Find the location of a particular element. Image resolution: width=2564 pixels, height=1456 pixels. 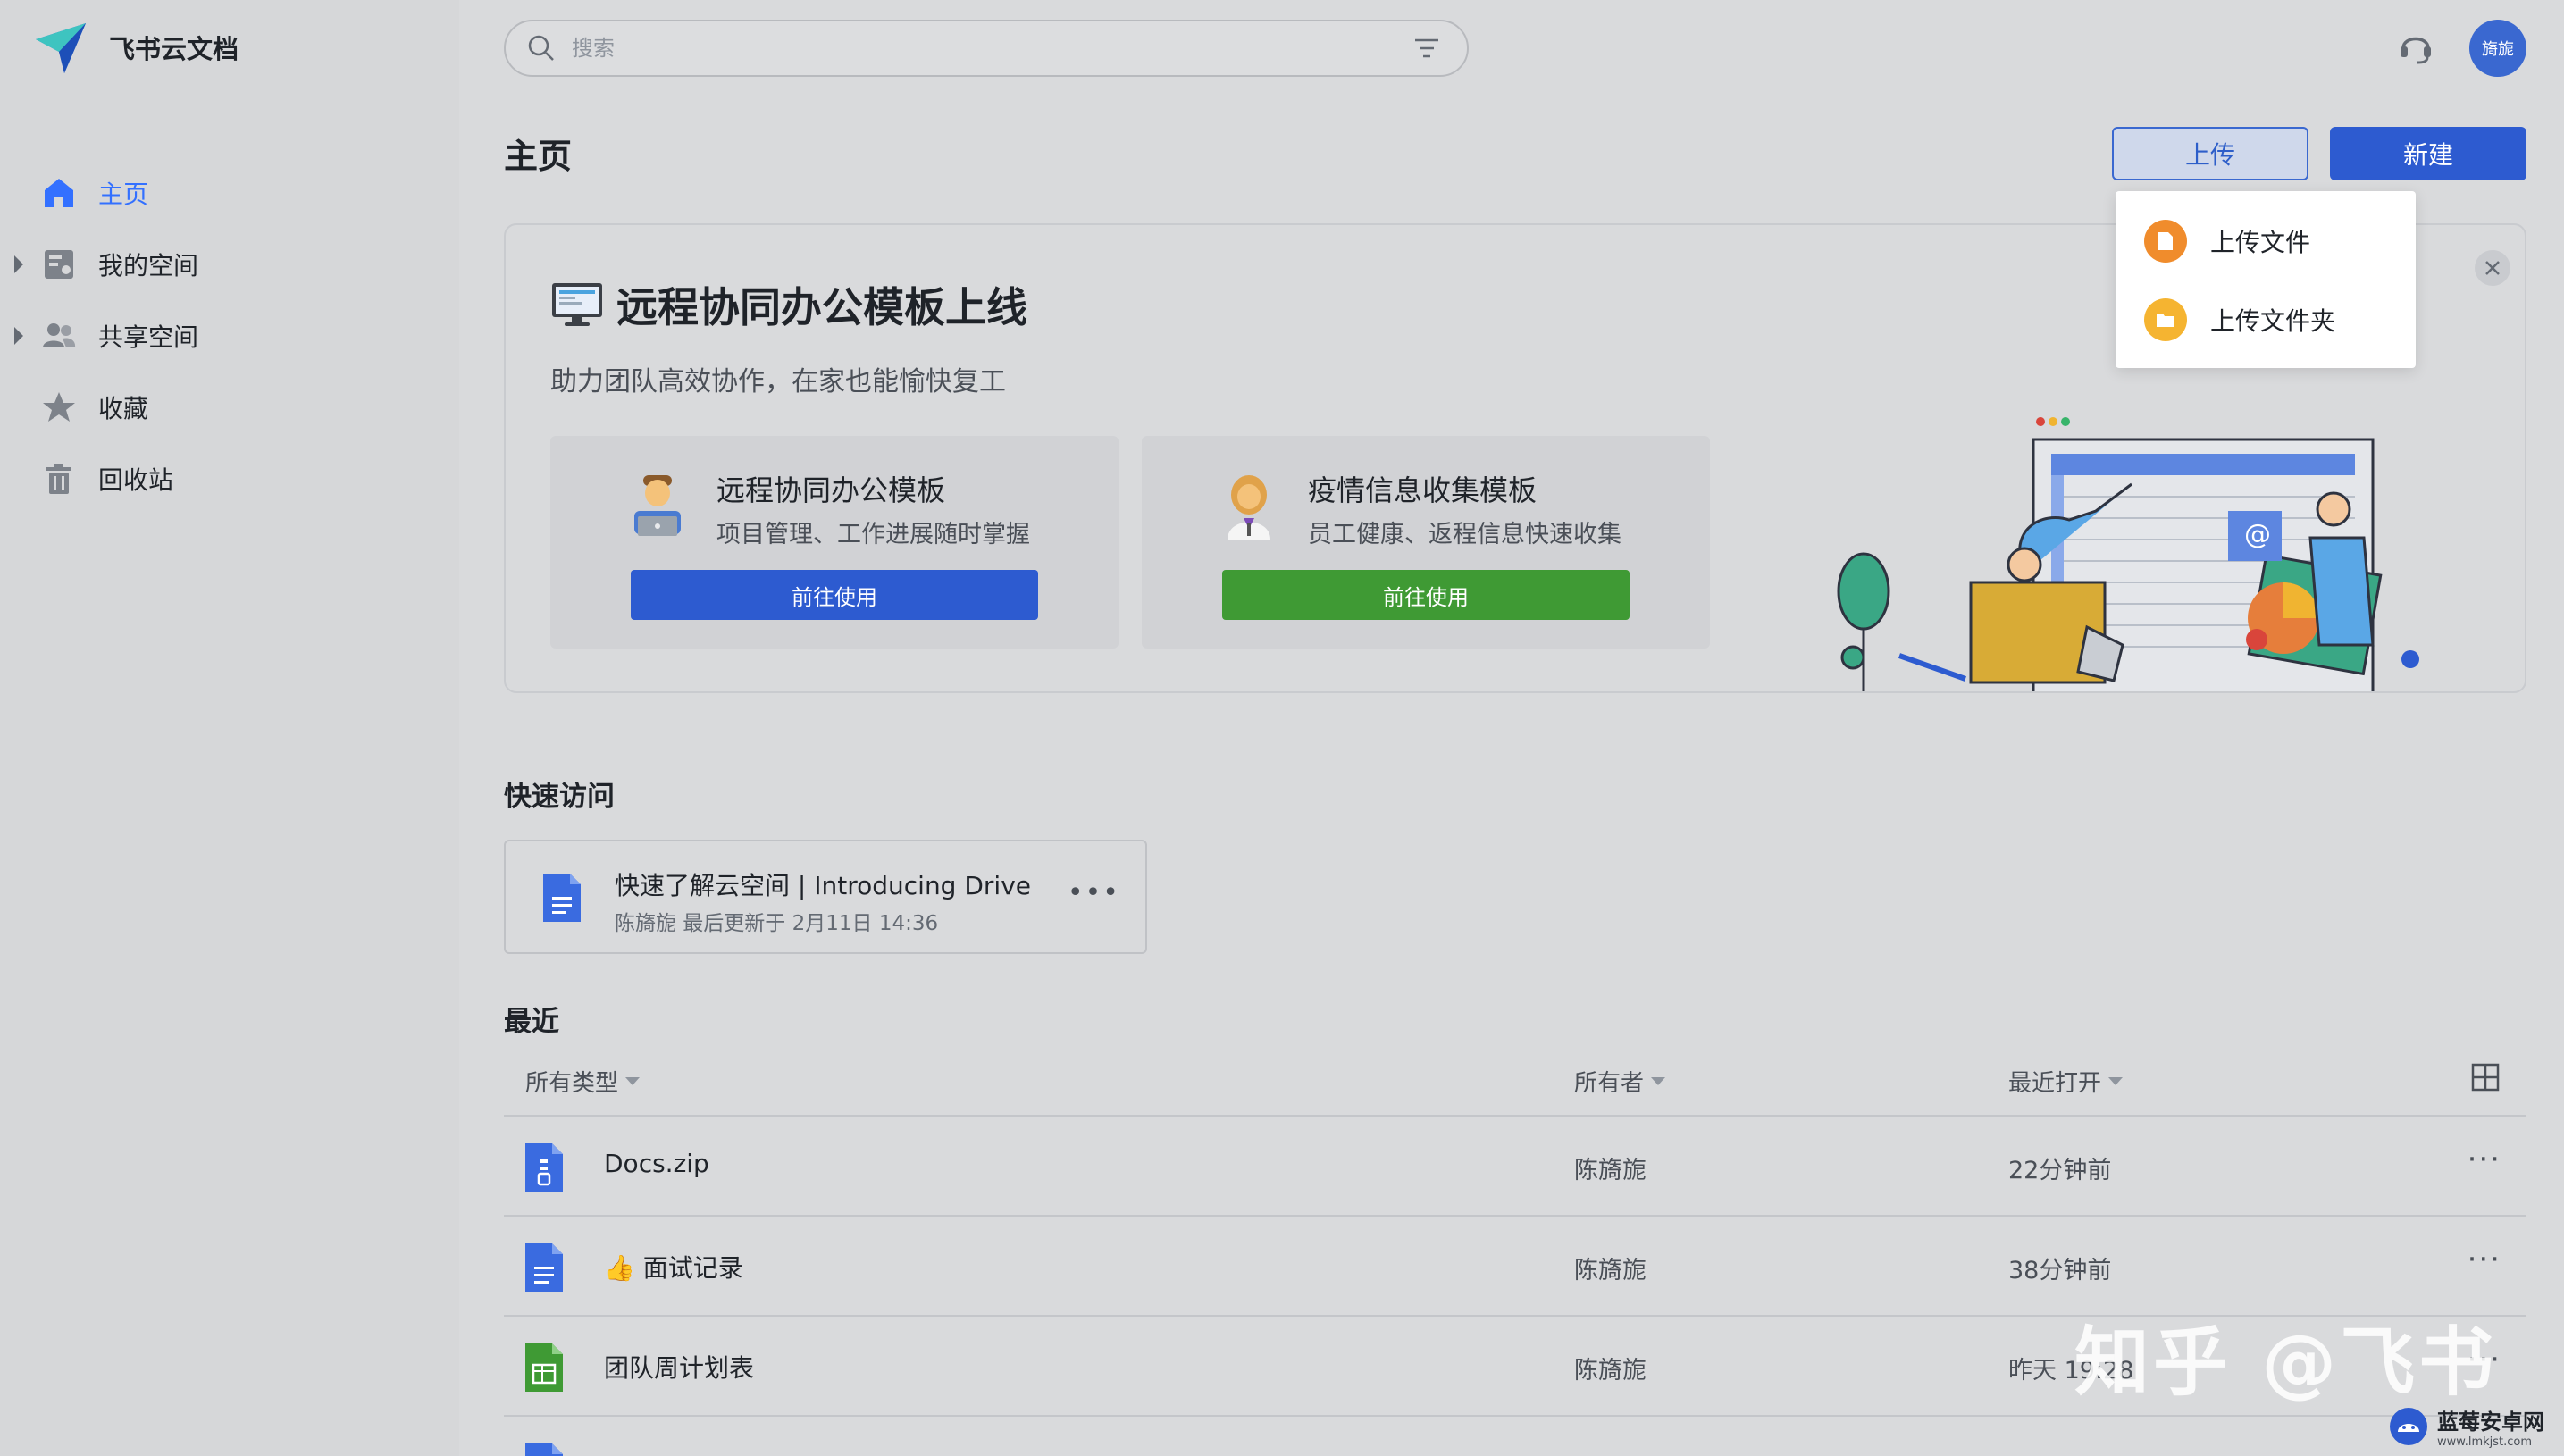

search-input is located at coordinates (974, 48).